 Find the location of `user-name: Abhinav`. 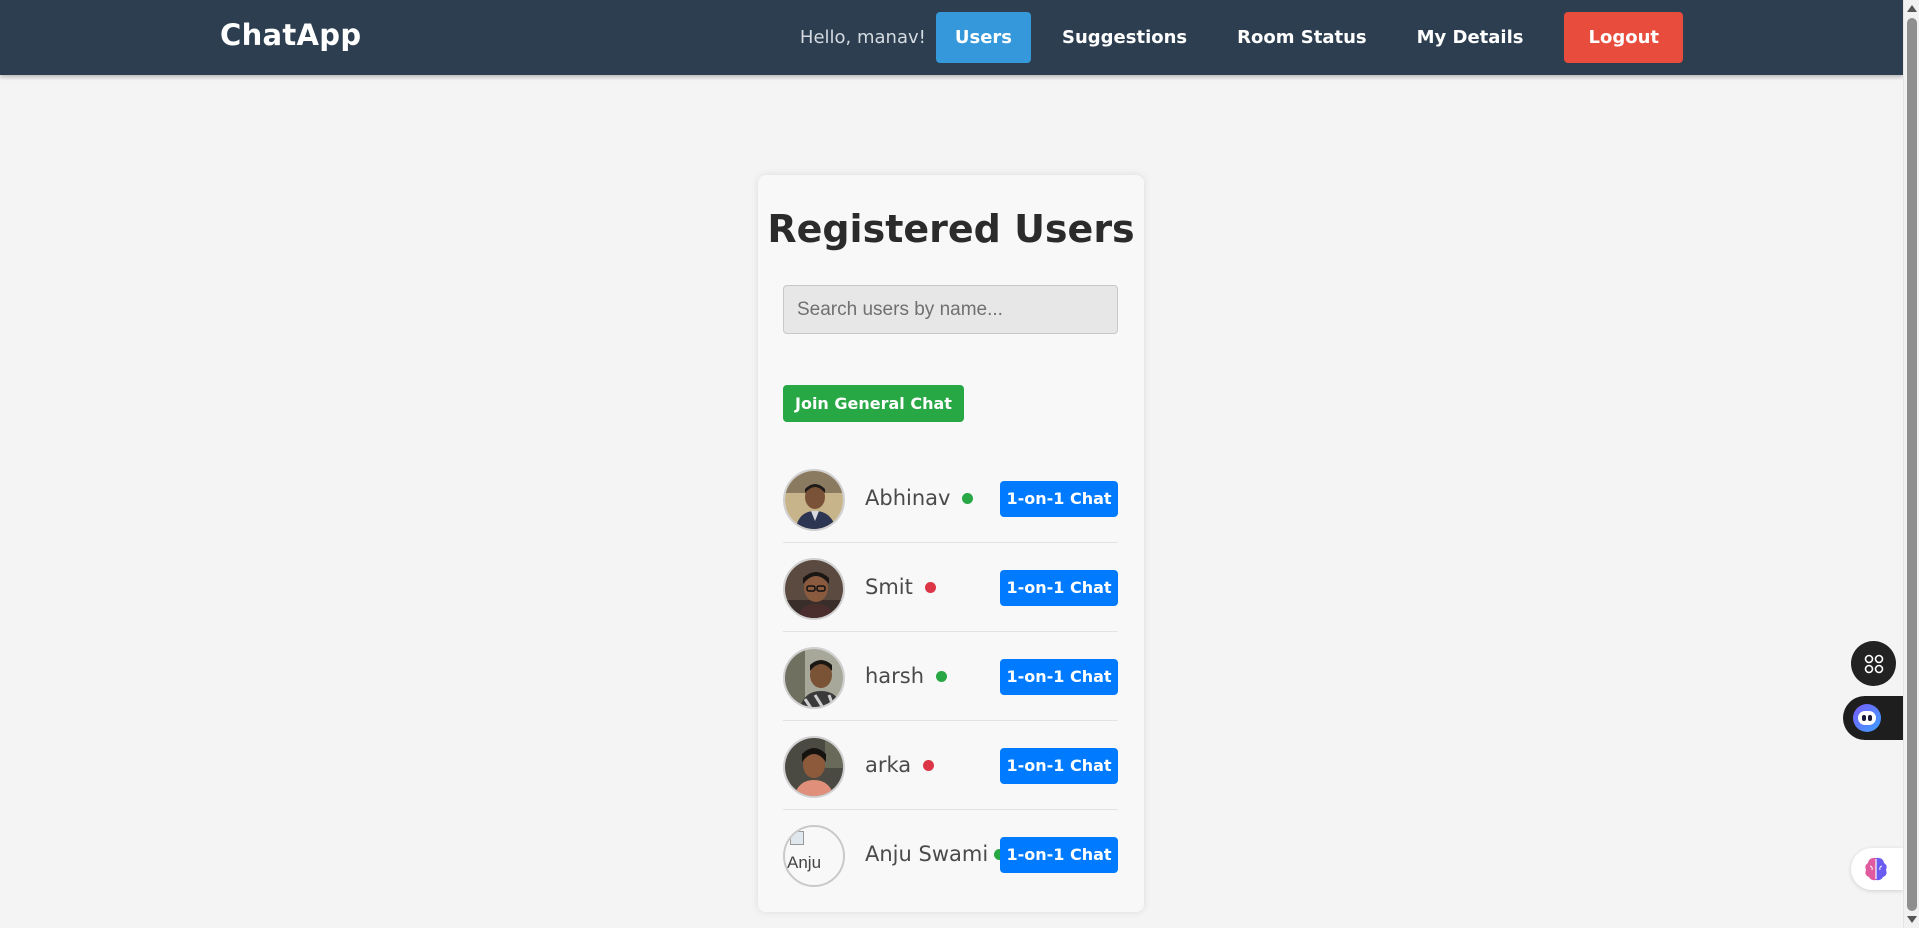

user-name: Abhinav is located at coordinates (919, 498).